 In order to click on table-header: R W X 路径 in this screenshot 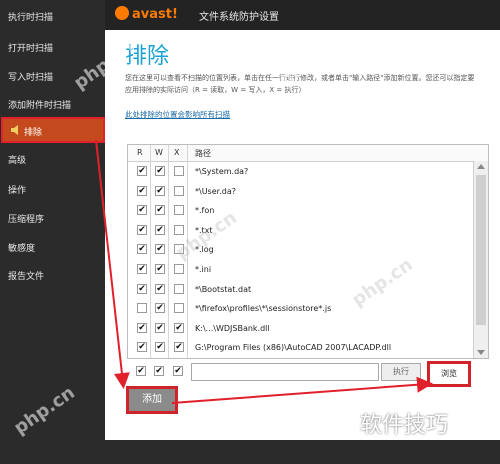, I will do `click(308, 153)`.